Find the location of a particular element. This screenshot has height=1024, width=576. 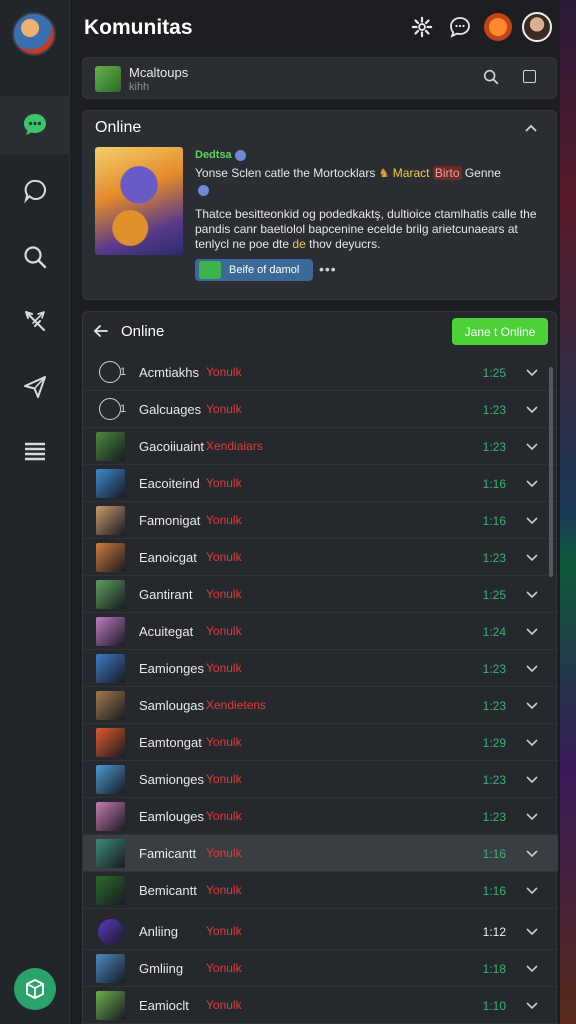

member-time: 1:23 is located at coordinates (494, 780).